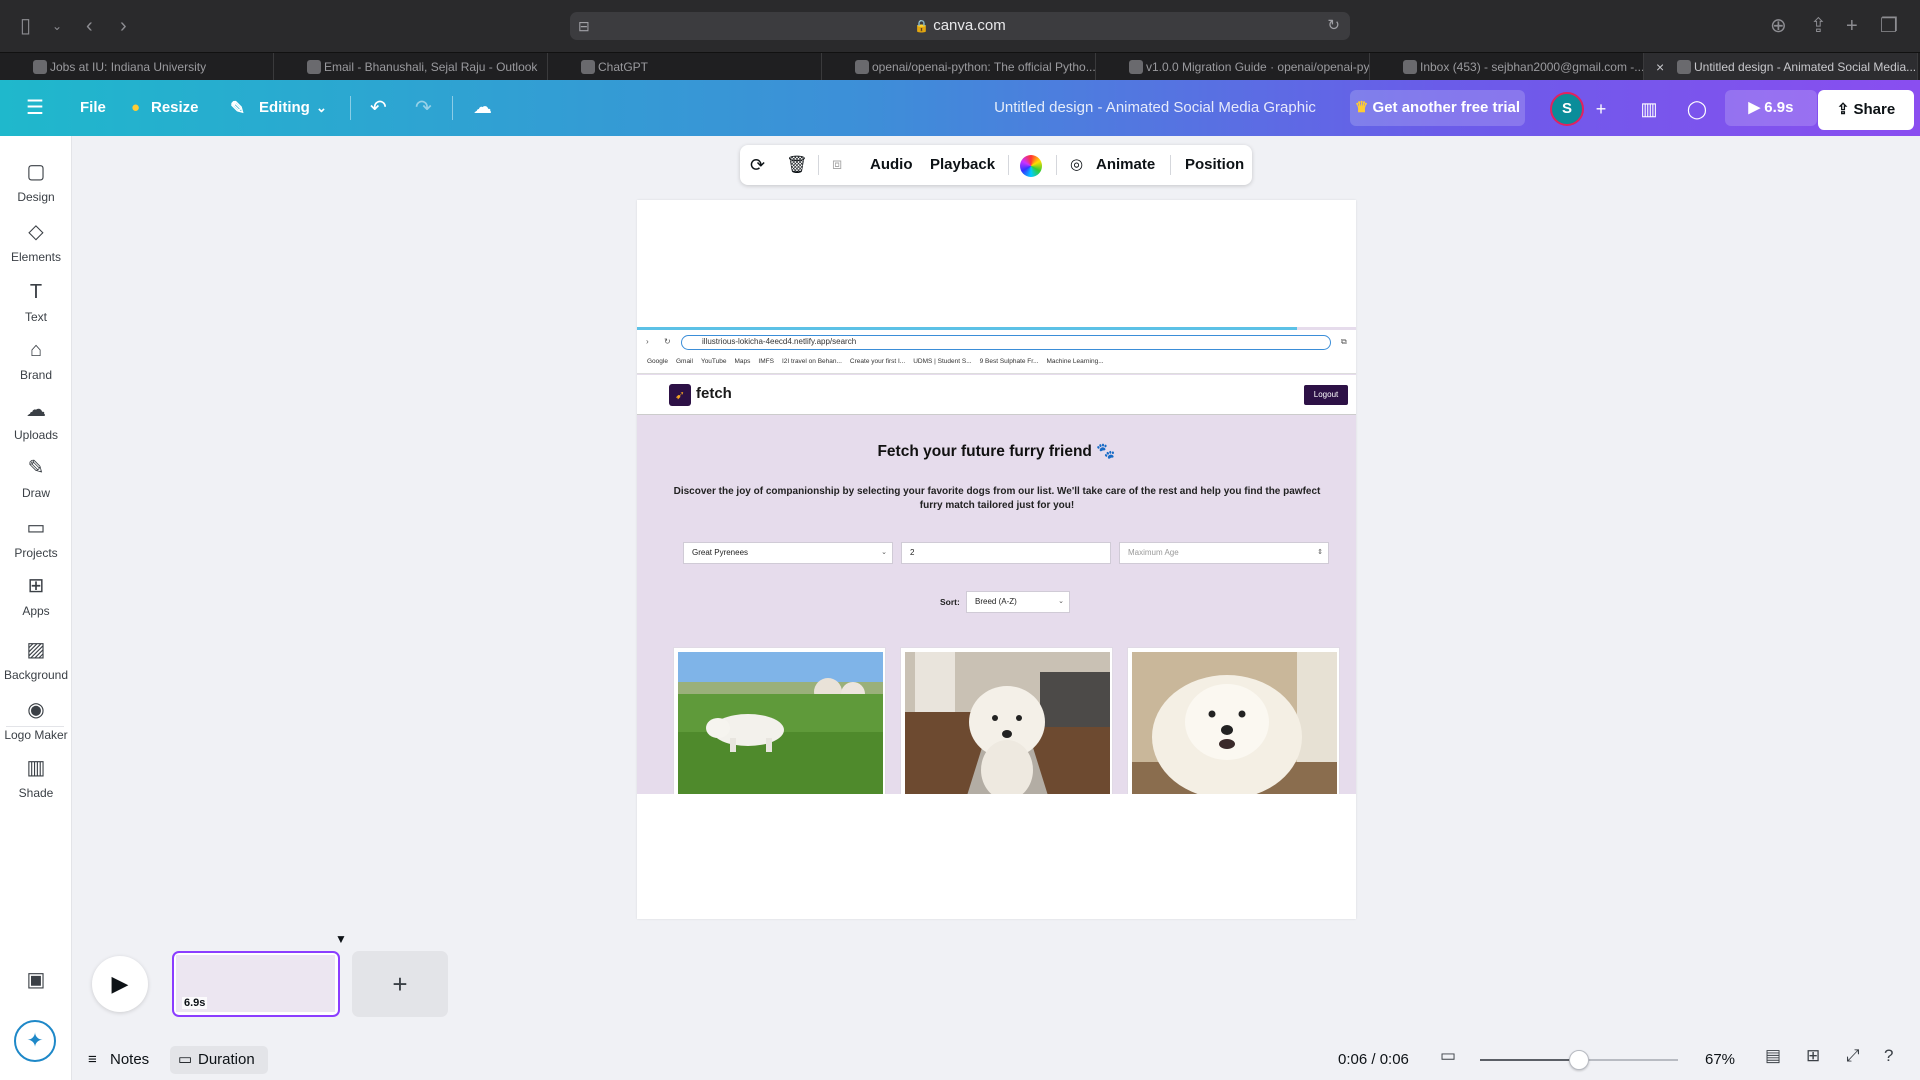 This screenshot has width=1920, height=1080. What do you see at coordinates (1333, 26) in the screenshot?
I see `reload-icon: ↻` at bounding box center [1333, 26].